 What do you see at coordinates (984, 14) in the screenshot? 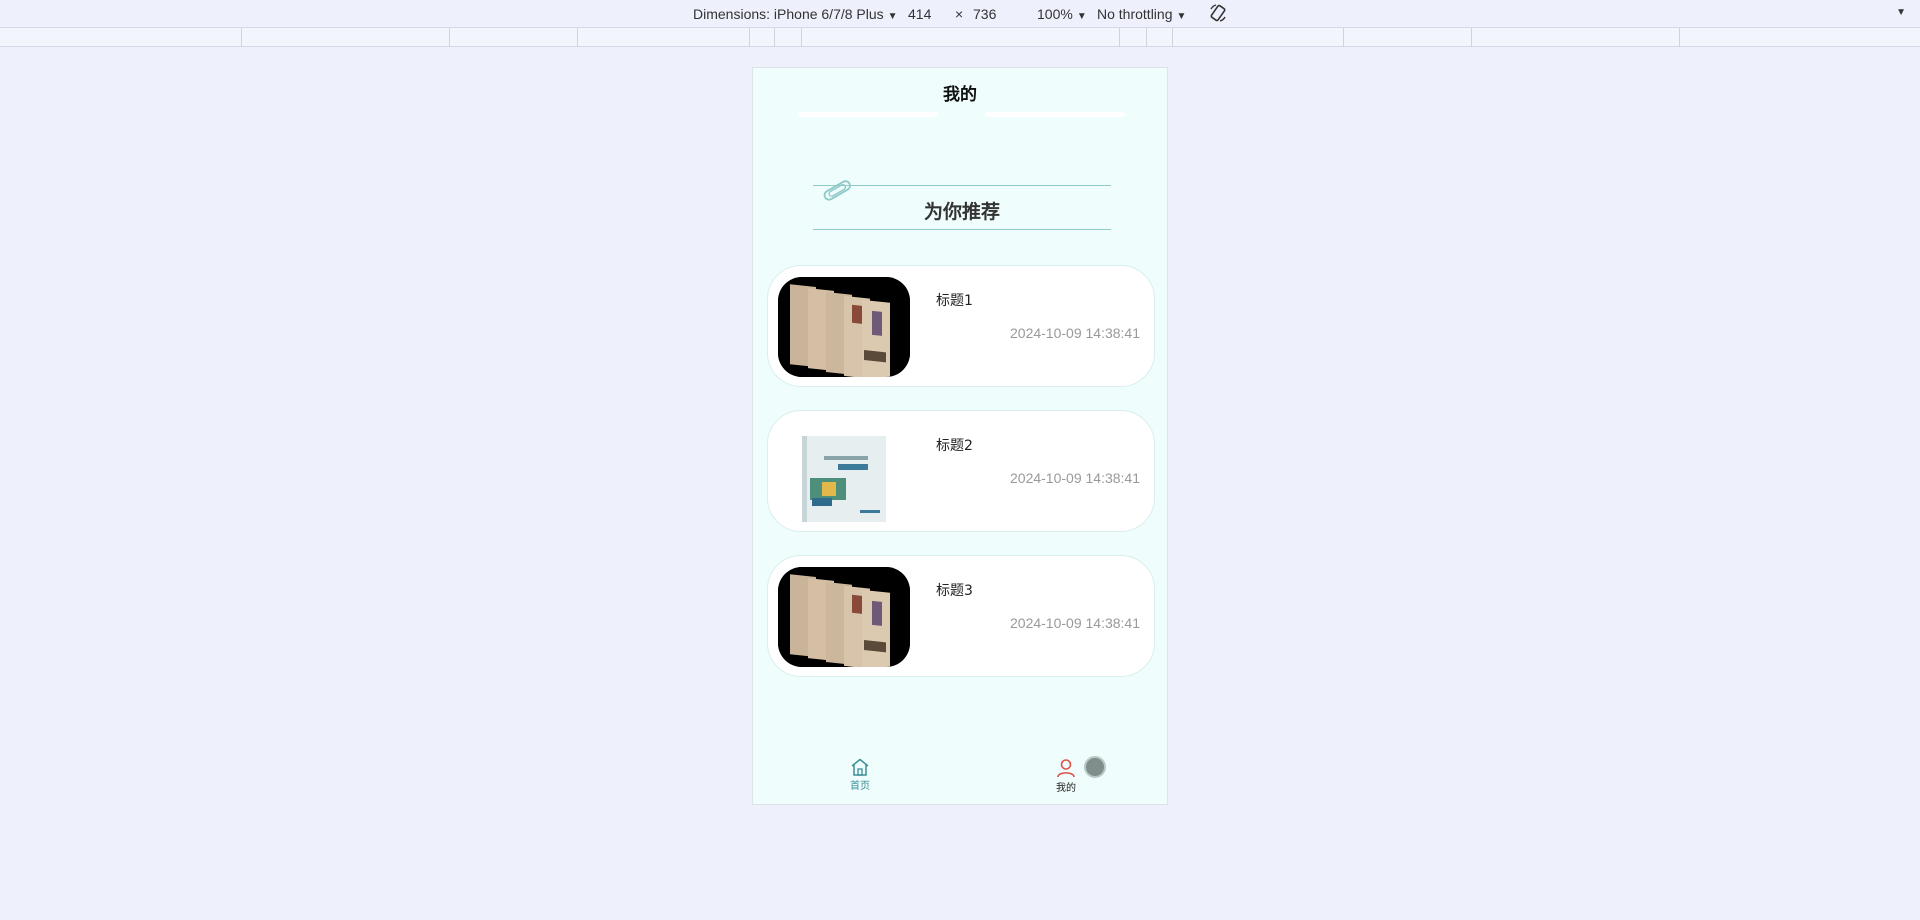
I see `height-input: 736` at bounding box center [984, 14].